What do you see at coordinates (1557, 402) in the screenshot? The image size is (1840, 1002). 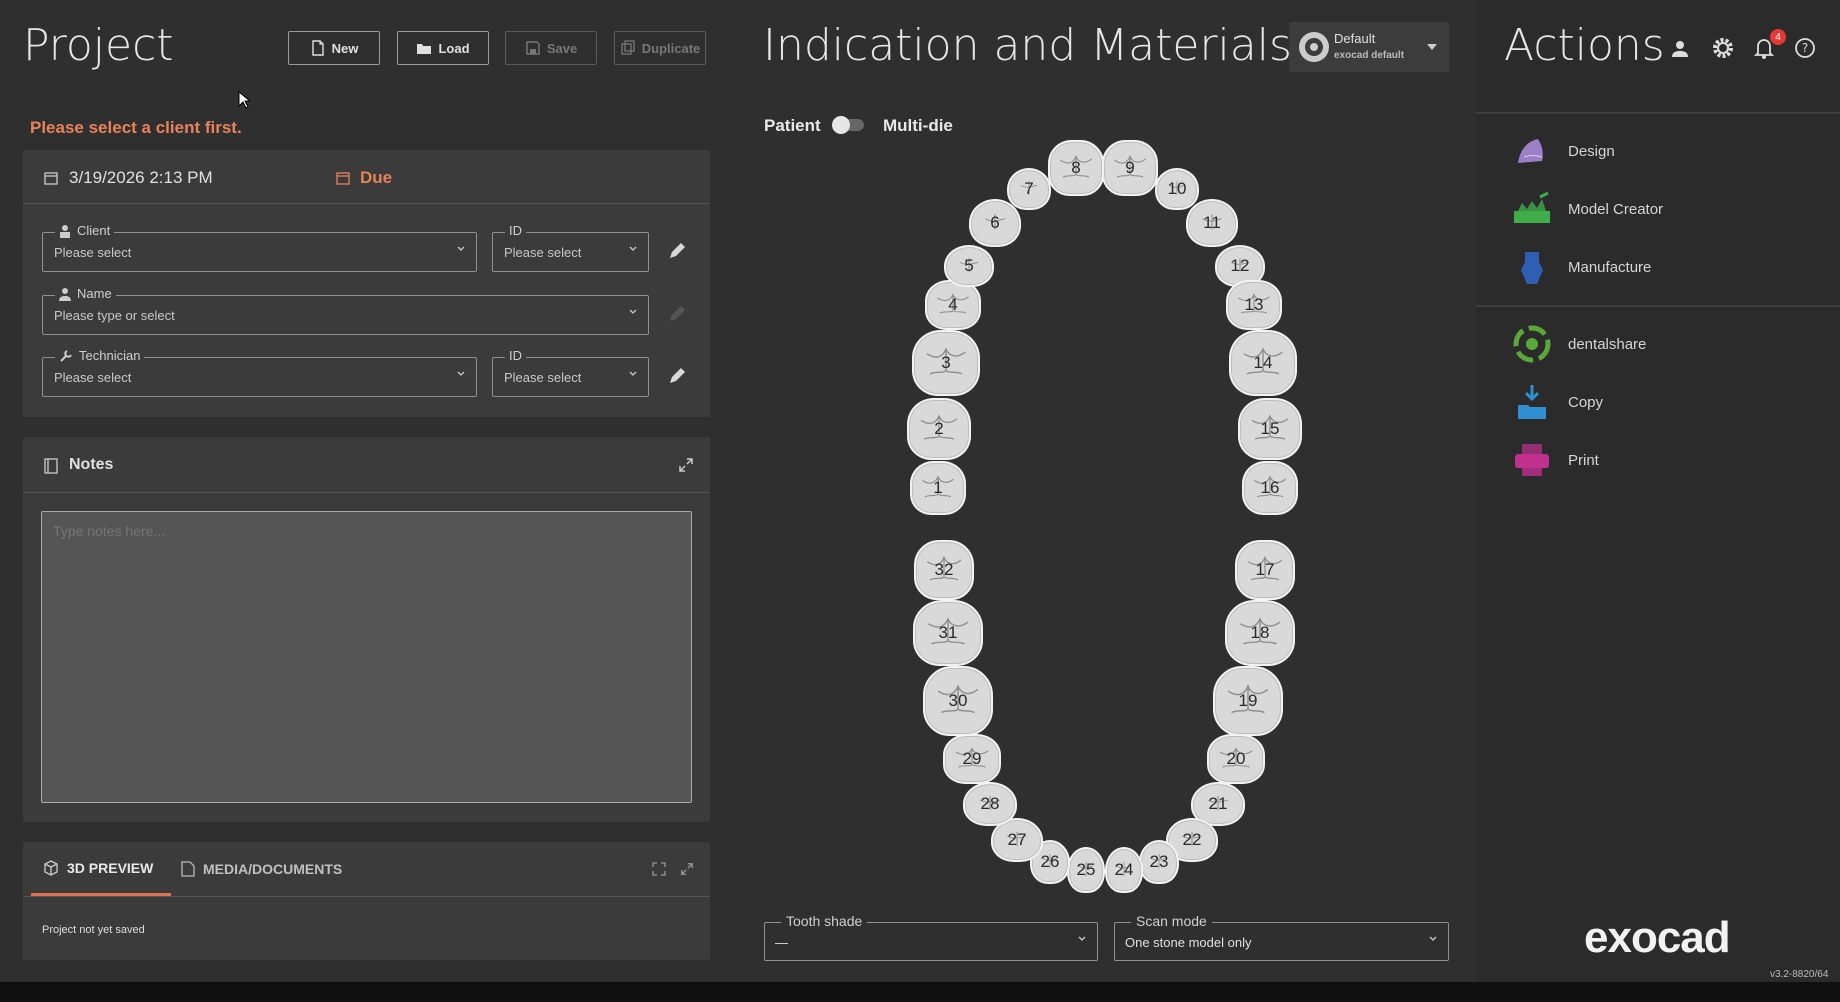 I see `action-copy: Copy` at bounding box center [1557, 402].